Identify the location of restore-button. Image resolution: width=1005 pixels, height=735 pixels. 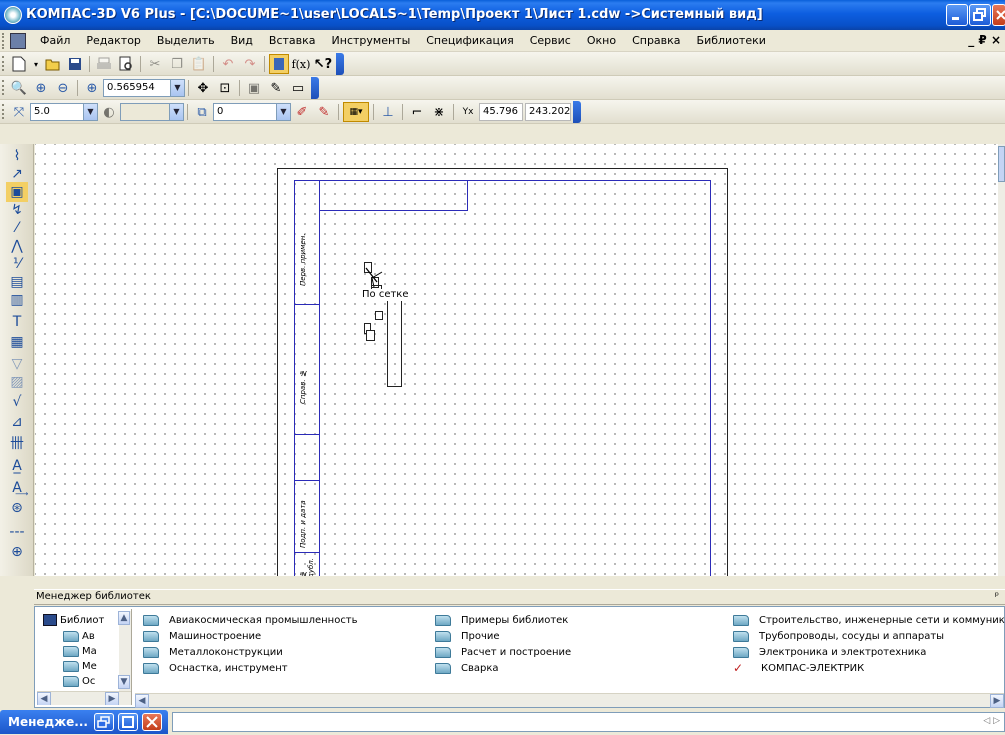
(980, 15).